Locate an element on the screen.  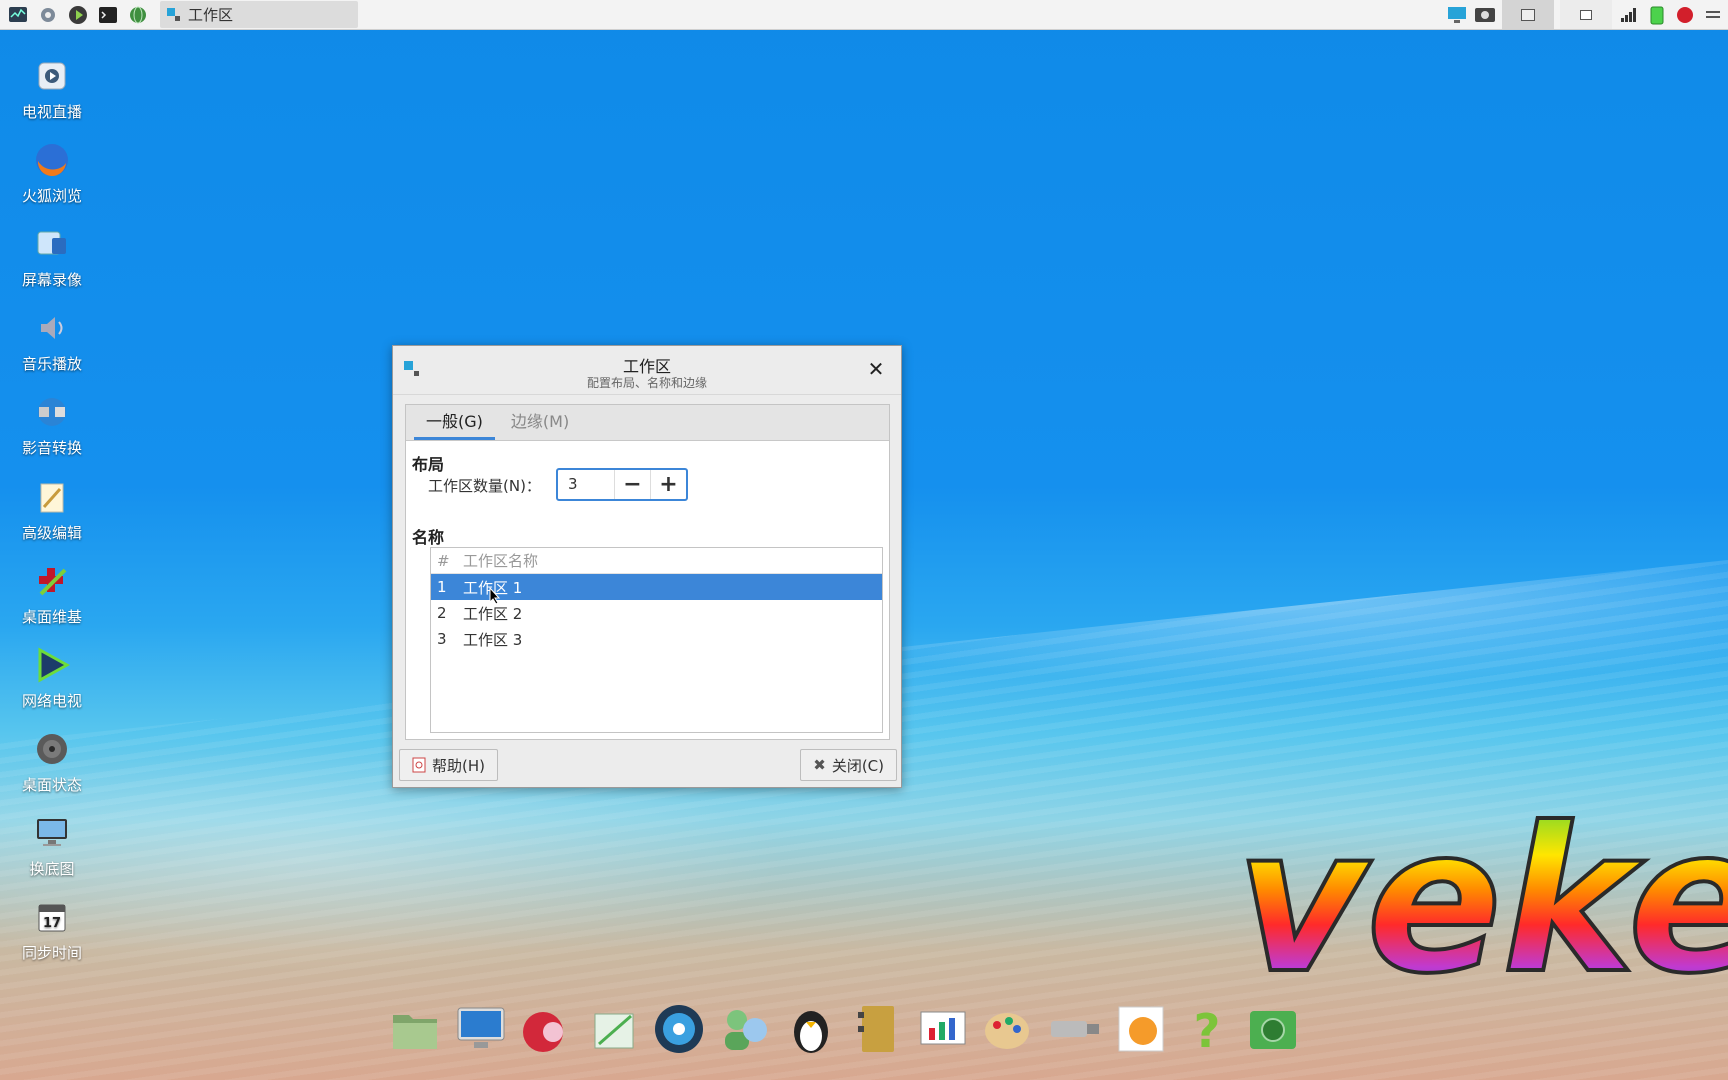
row-name: 工作区 2 is located at coordinates (492, 613).